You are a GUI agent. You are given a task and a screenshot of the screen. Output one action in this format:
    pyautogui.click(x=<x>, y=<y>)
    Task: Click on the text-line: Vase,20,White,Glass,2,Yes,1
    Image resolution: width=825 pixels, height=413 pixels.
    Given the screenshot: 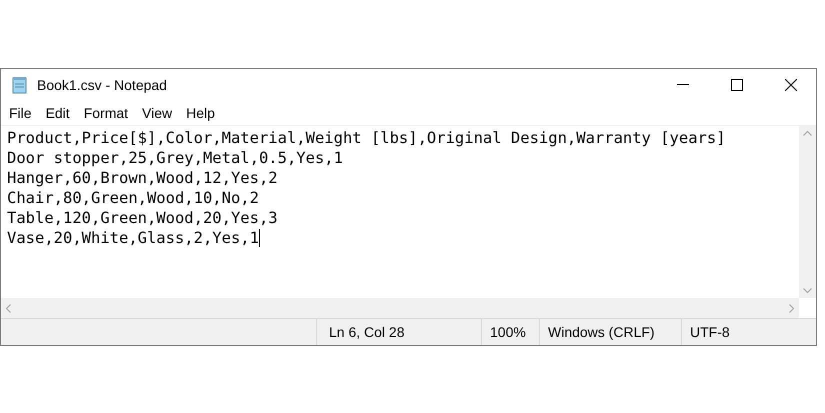 What is the action you would take?
    pyautogui.click(x=133, y=238)
    